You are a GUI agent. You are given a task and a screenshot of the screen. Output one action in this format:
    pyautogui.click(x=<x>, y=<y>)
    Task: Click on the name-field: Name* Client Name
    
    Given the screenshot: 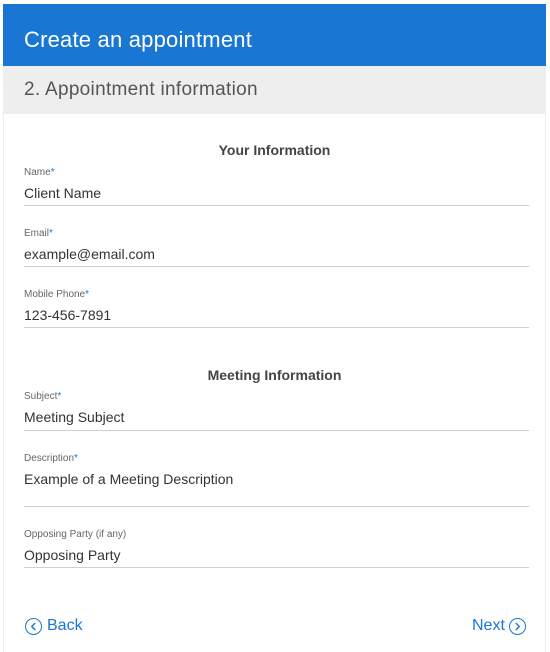 What is the action you would take?
    pyautogui.click(x=276, y=186)
    